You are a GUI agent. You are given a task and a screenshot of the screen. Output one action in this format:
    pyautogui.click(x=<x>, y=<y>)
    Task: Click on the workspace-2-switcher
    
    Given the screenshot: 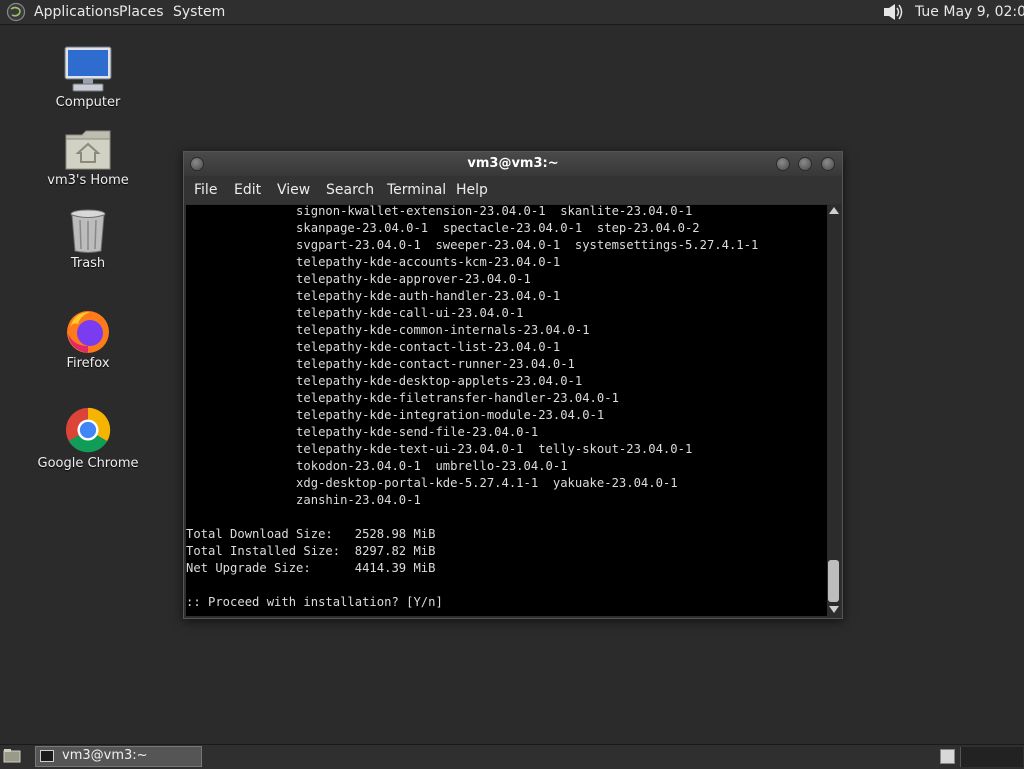 What is the action you would take?
    pyautogui.click(x=991, y=757)
    